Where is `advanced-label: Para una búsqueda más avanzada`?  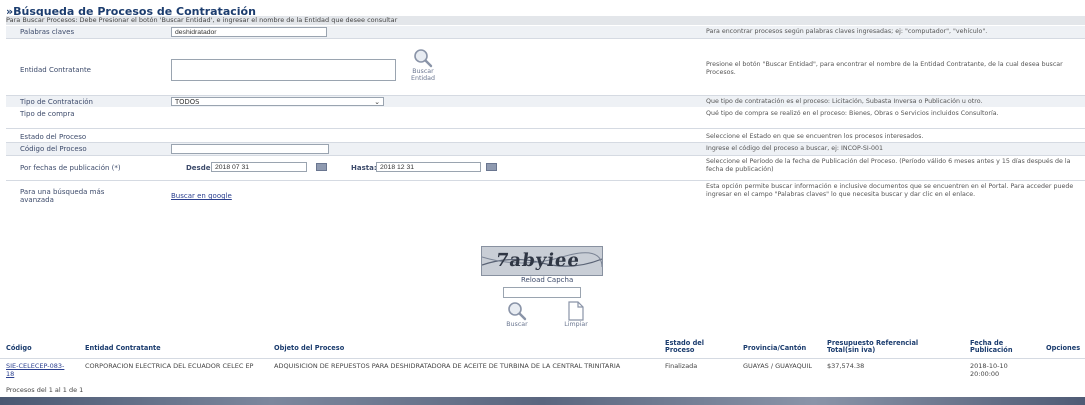 advanced-label: Para una búsqueda más avanzada is located at coordinates (62, 196).